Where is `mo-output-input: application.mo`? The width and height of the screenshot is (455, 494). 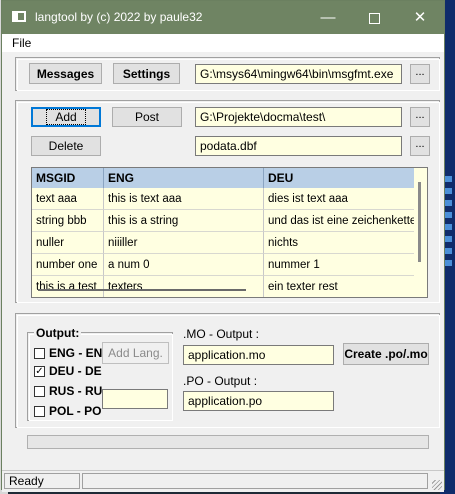
mo-output-input: application.mo is located at coordinates (258, 355).